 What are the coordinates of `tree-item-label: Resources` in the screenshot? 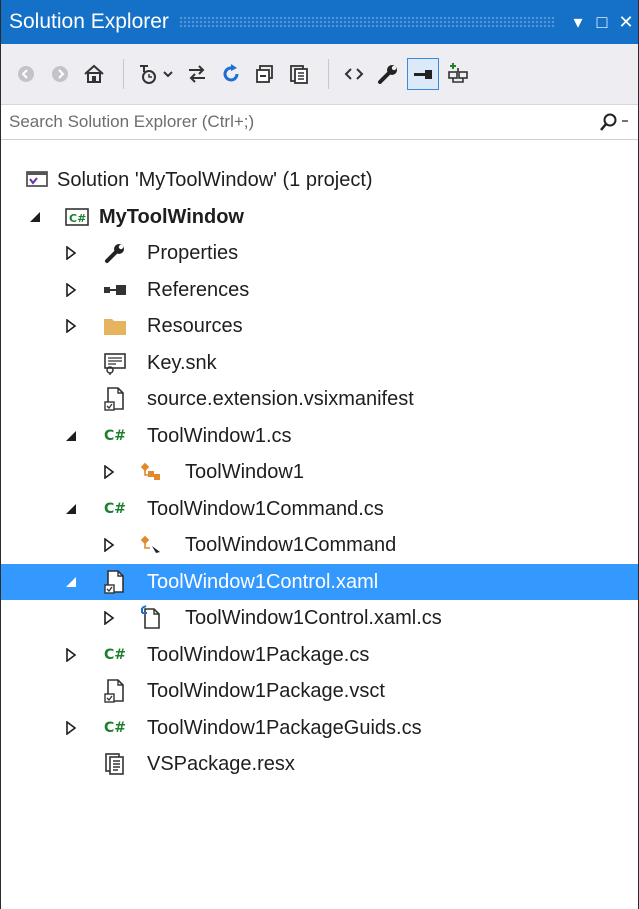 It's located at (195, 326).